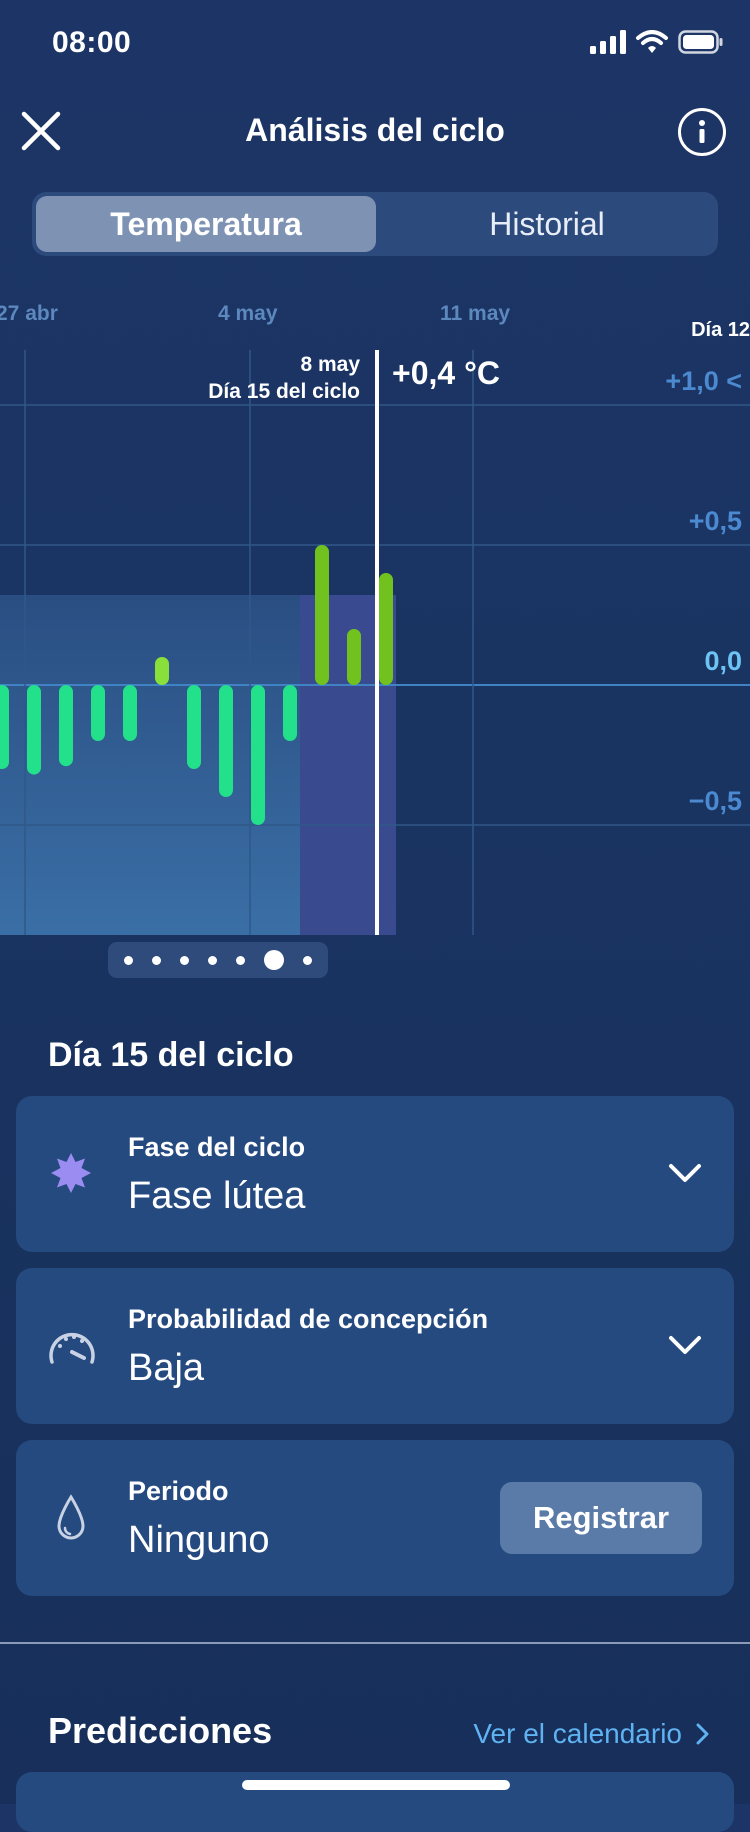 The image size is (750, 1832). Describe the element at coordinates (72, 1348) in the screenshot. I see `gauge-icon` at that location.